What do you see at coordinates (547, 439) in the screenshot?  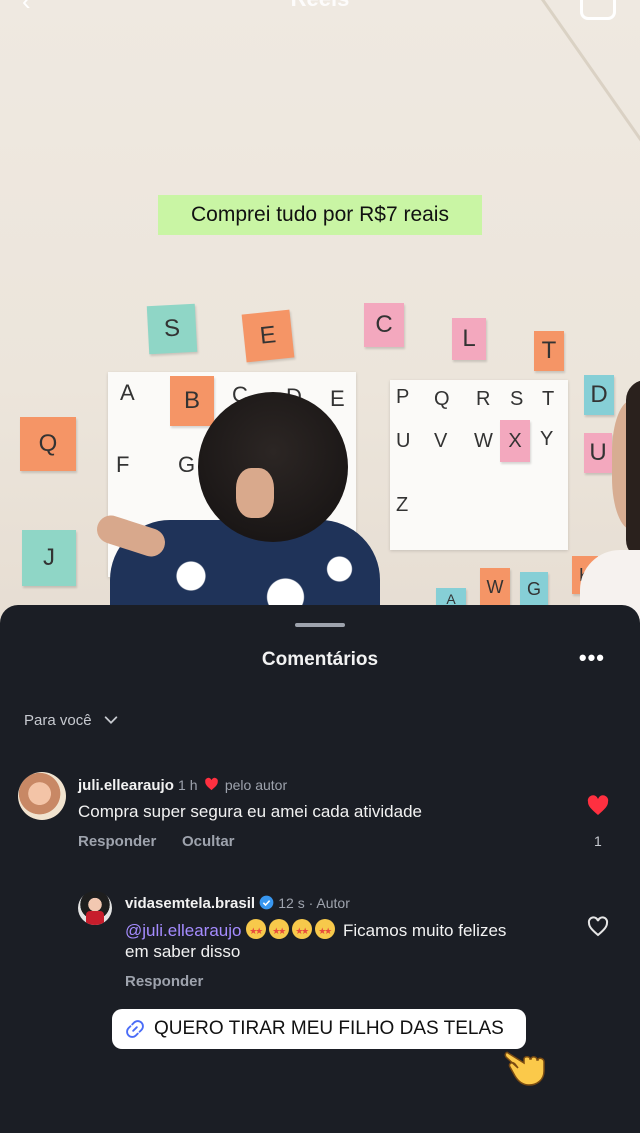 I see `board-letter: Y` at bounding box center [547, 439].